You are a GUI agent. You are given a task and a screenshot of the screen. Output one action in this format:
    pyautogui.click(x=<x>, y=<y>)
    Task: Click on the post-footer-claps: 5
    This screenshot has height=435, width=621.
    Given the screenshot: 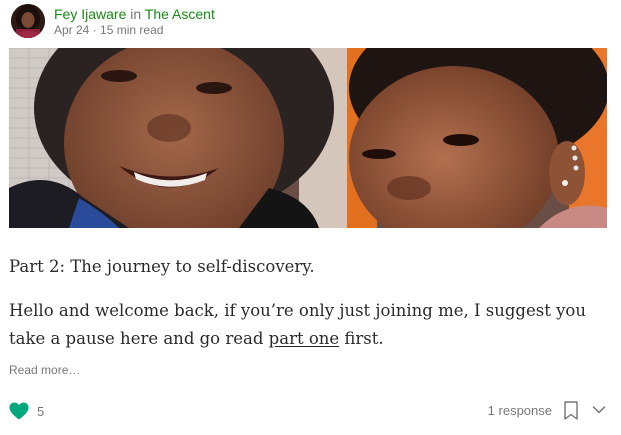 What is the action you would take?
    pyautogui.click(x=26, y=411)
    